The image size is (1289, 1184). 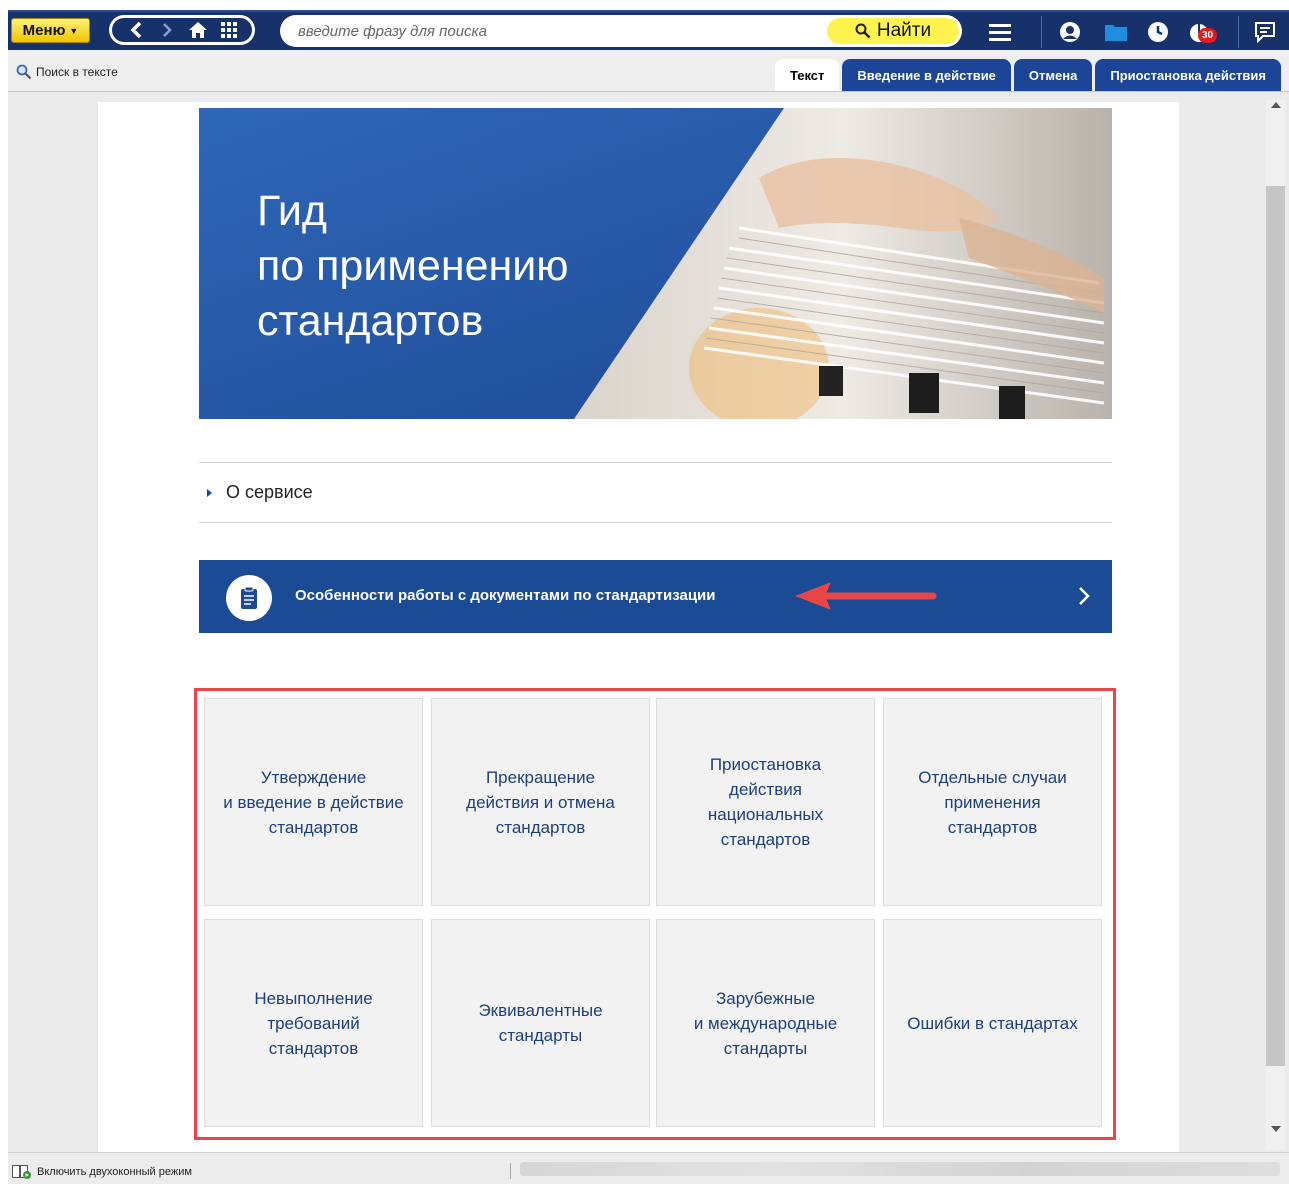 What do you see at coordinates (229, 30) in the screenshot?
I see `apps-grid-icon` at bounding box center [229, 30].